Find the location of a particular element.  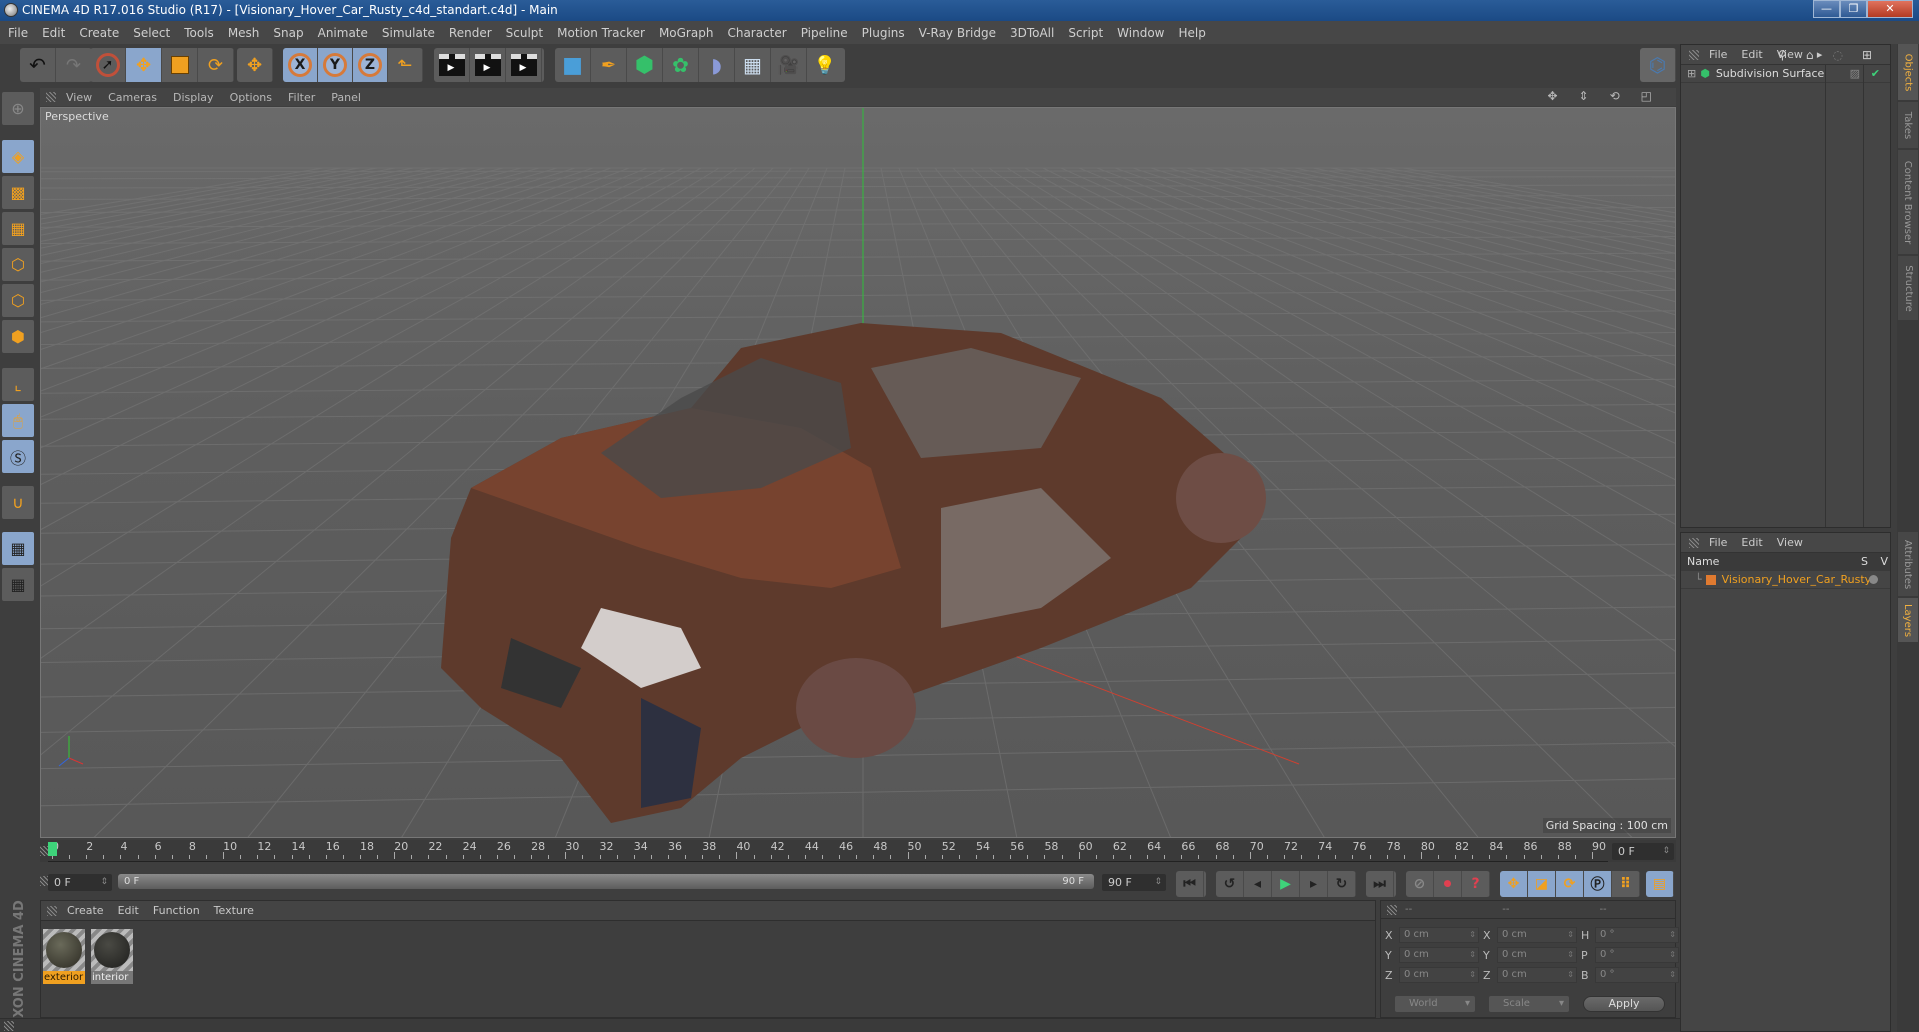

redo-icon: ↷ is located at coordinates (74, 65).